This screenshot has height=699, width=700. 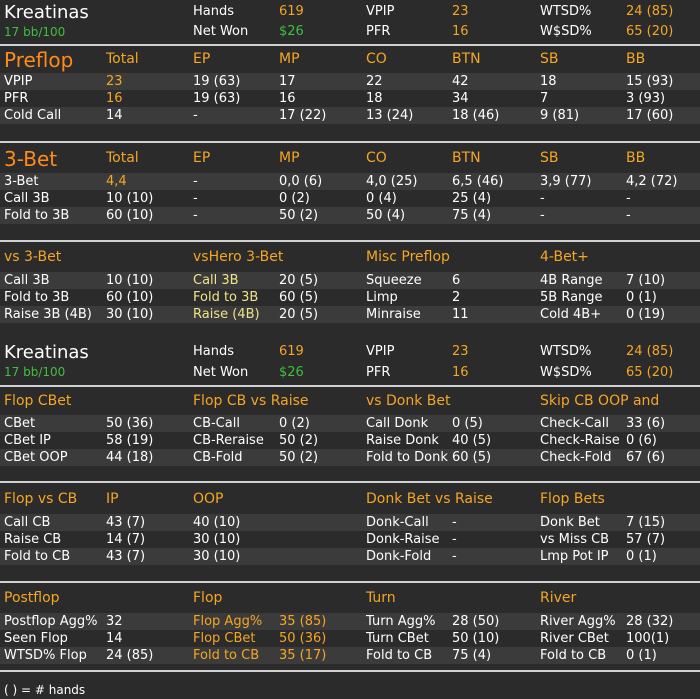 I want to click on hands-label: Hands, so click(x=214, y=351).